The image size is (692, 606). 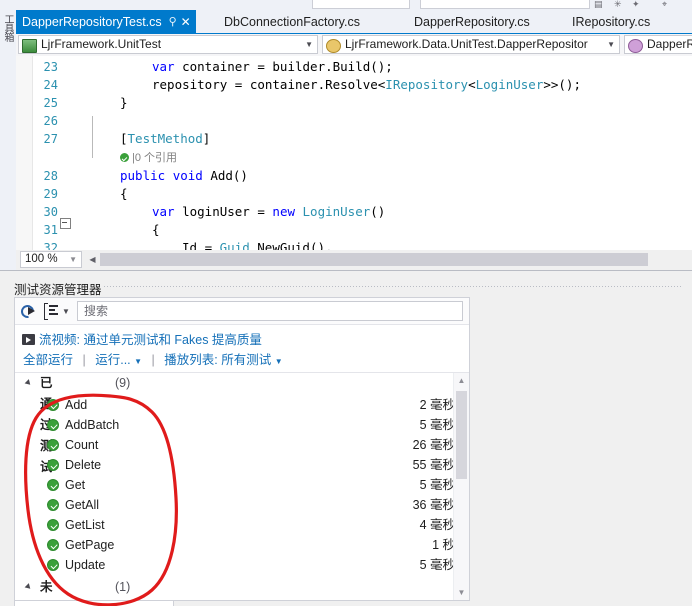 What do you see at coordinates (269, 211) in the screenshot?
I see `code-line: var loginUser = new LoginUser()` at bounding box center [269, 211].